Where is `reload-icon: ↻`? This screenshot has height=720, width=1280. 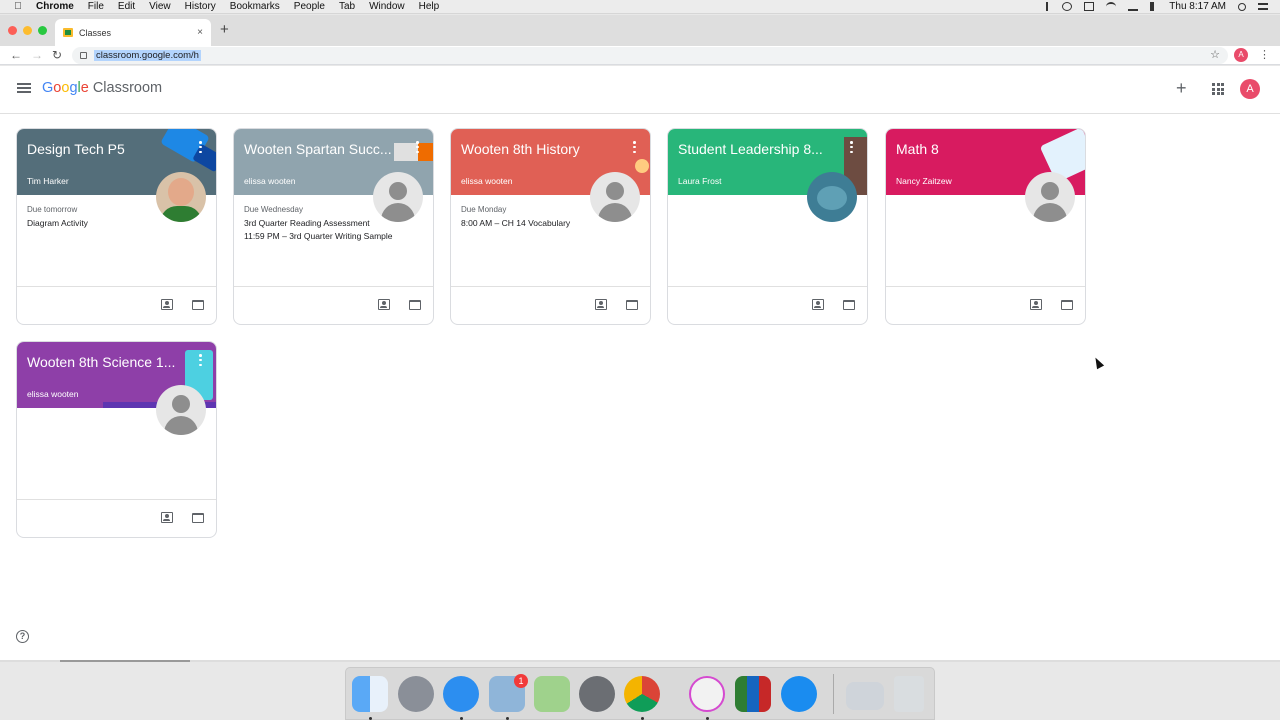 reload-icon: ↻ is located at coordinates (57, 55).